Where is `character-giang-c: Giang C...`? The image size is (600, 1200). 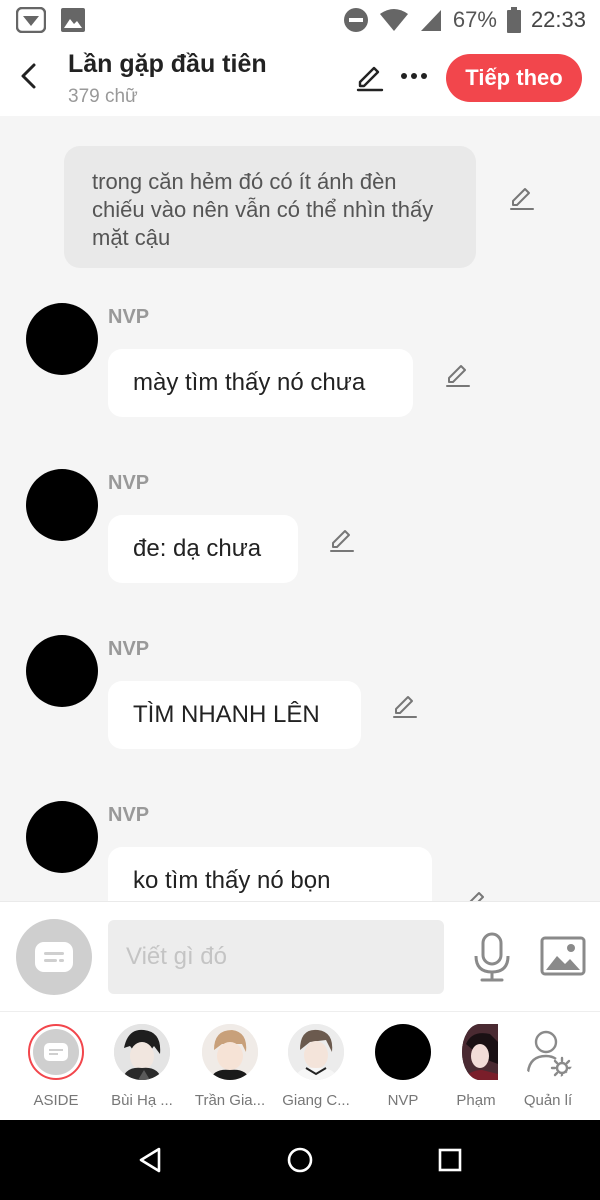
character-giang-c: Giang C... is located at coordinates (316, 1070).